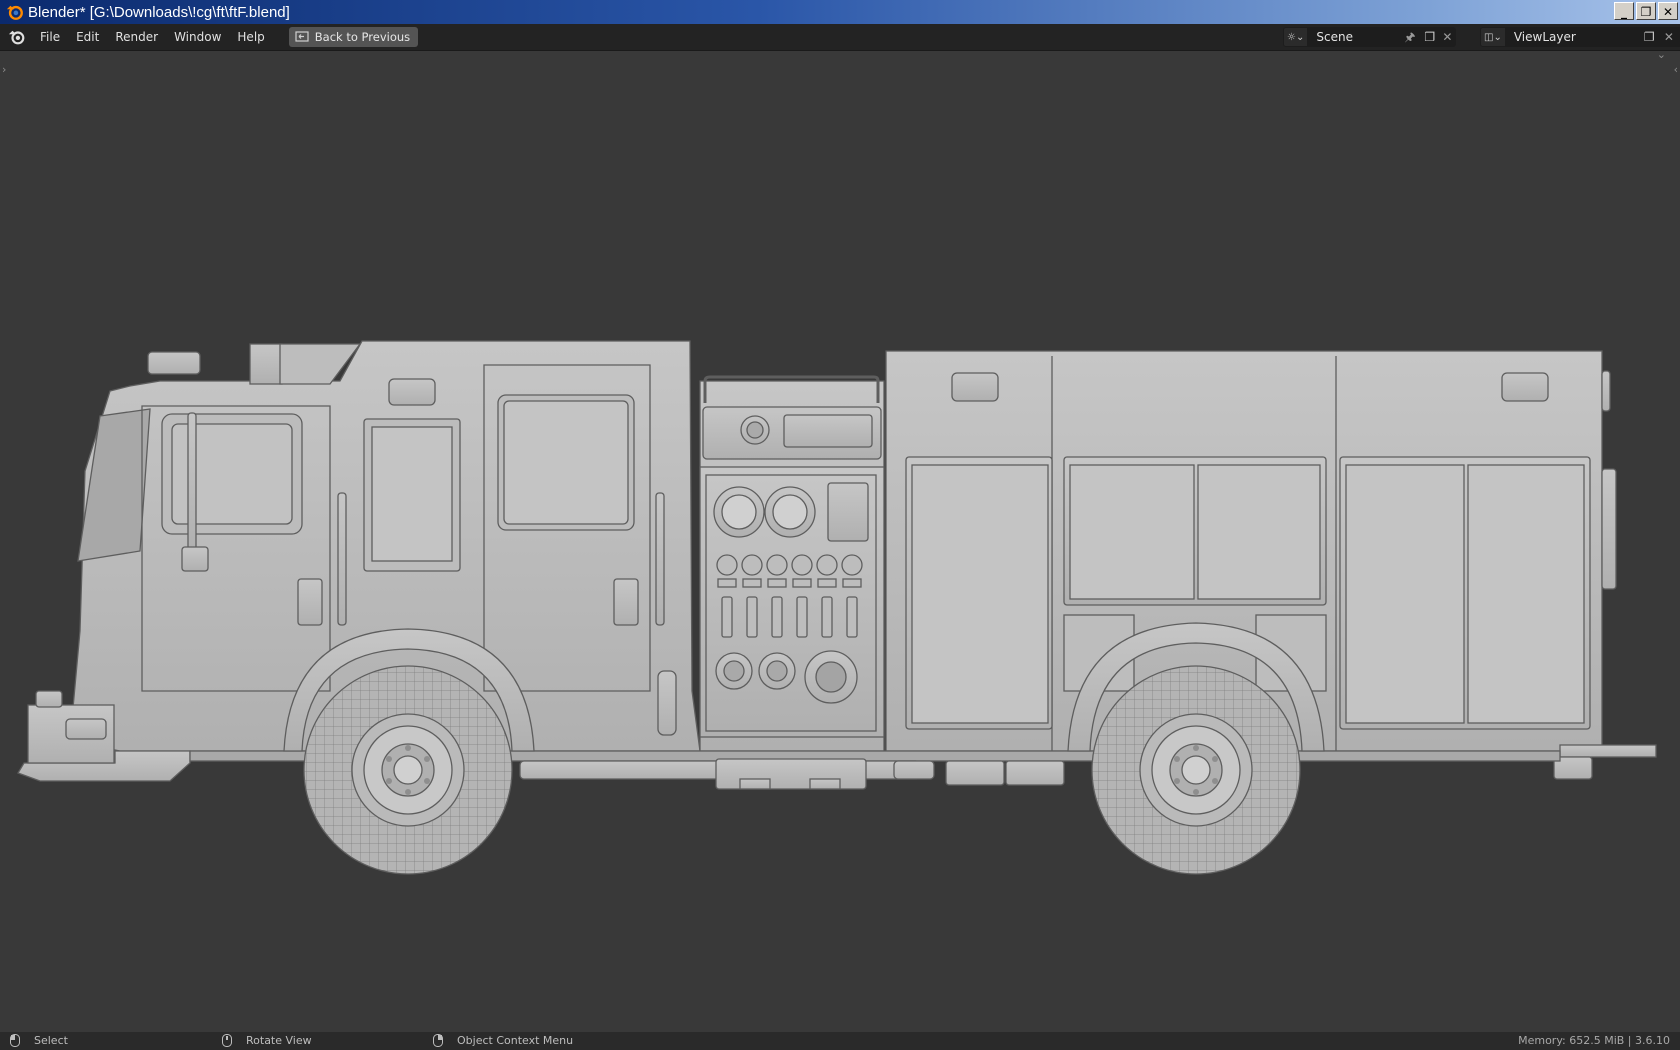  I want to click on hint-select-label: Select, so click(51, 1040).